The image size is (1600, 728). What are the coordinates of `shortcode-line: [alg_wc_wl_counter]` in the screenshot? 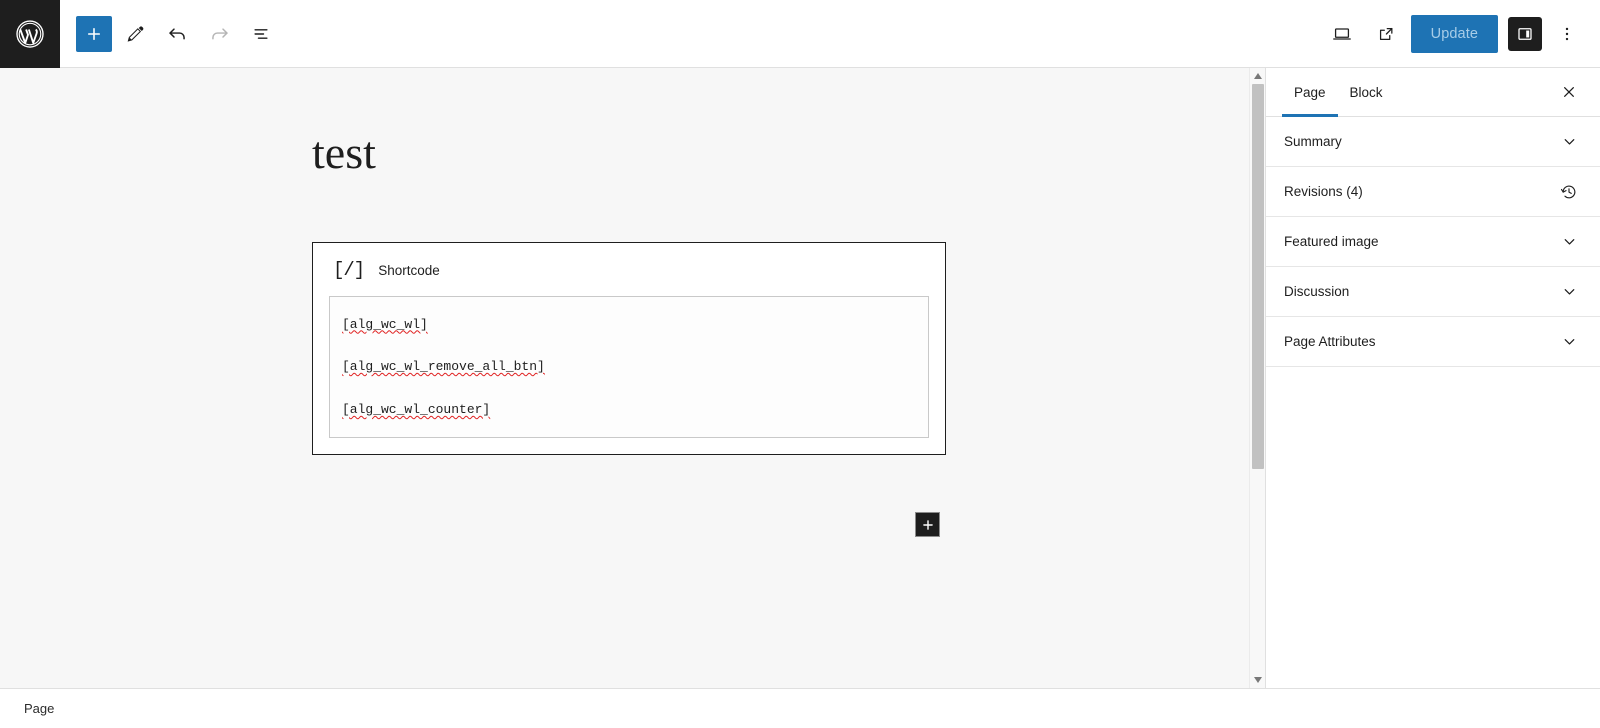 It's located at (629, 410).